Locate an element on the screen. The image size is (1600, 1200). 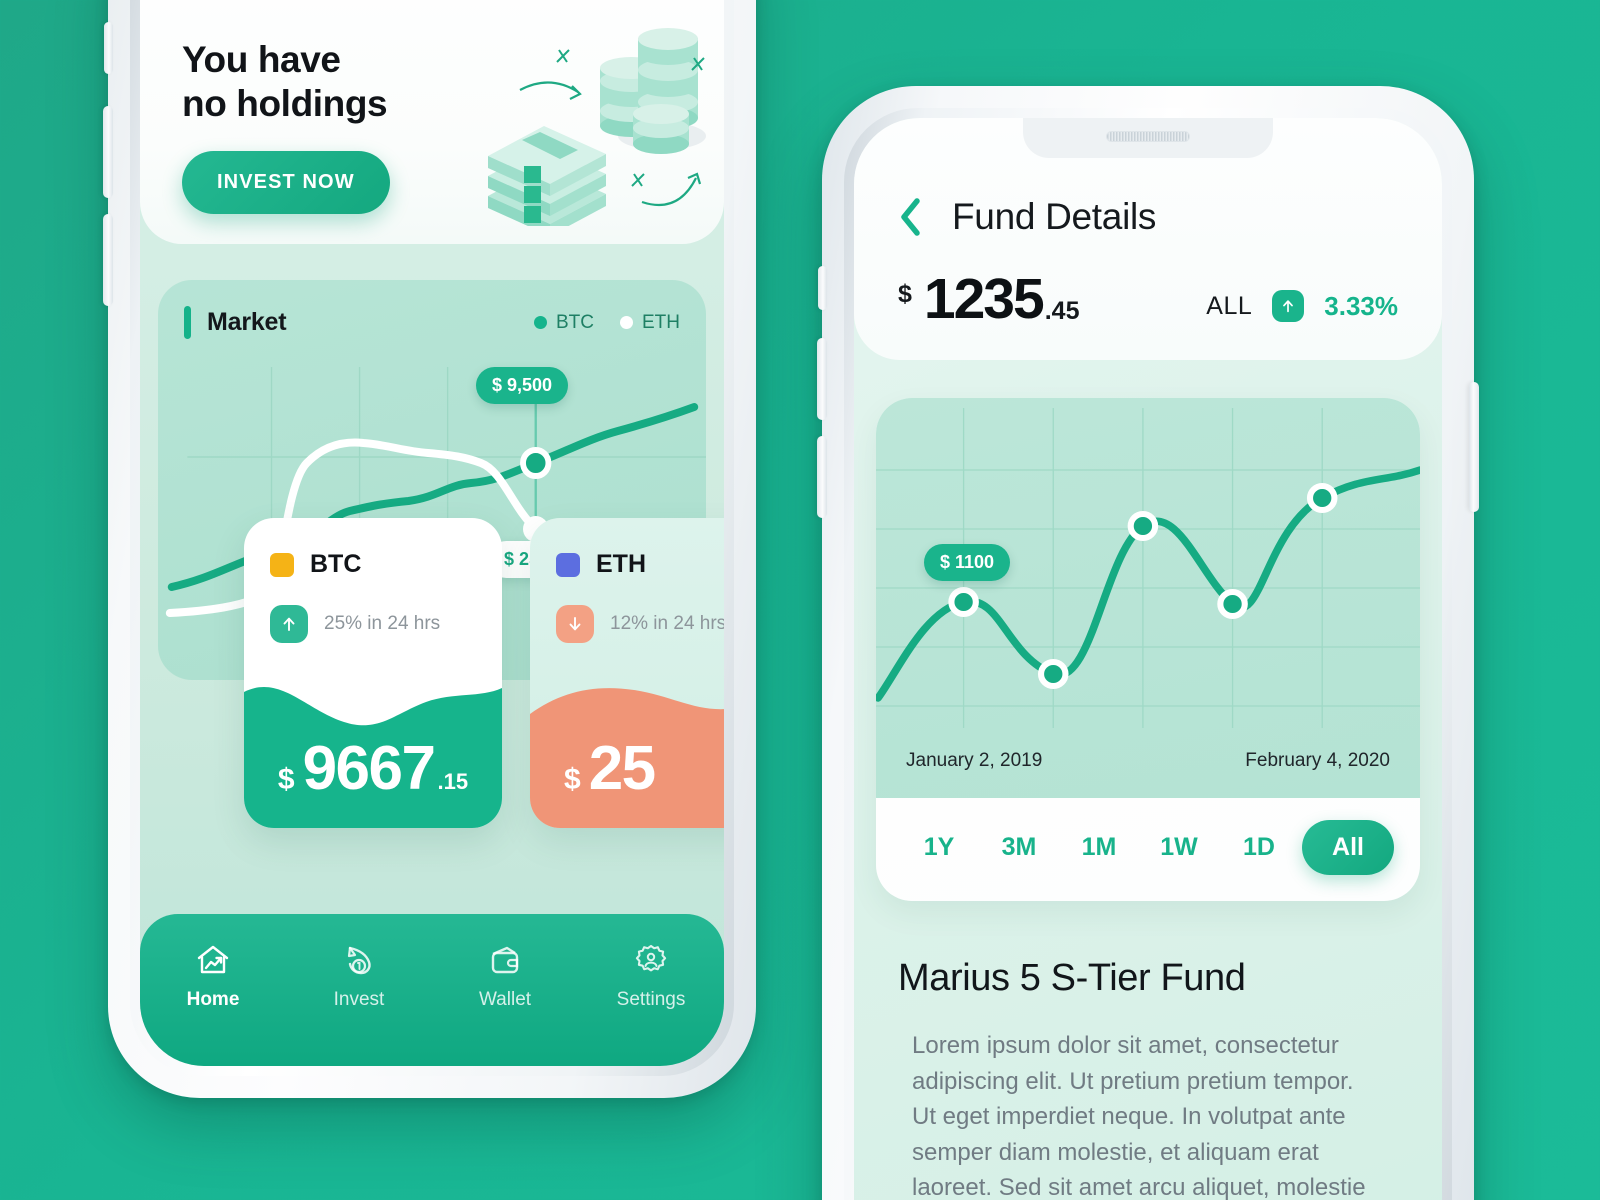
fund-chart-svg is located at coordinates (1148, 568).